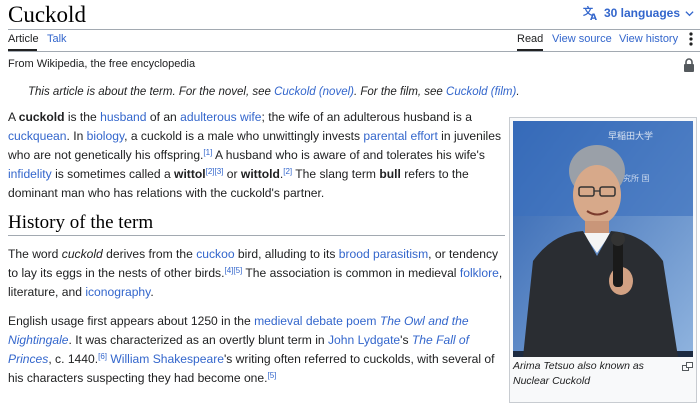 This screenshot has height=403, width=700. What do you see at coordinates (351, 273) in the screenshot?
I see `text: The association is common in medieval` at bounding box center [351, 273].